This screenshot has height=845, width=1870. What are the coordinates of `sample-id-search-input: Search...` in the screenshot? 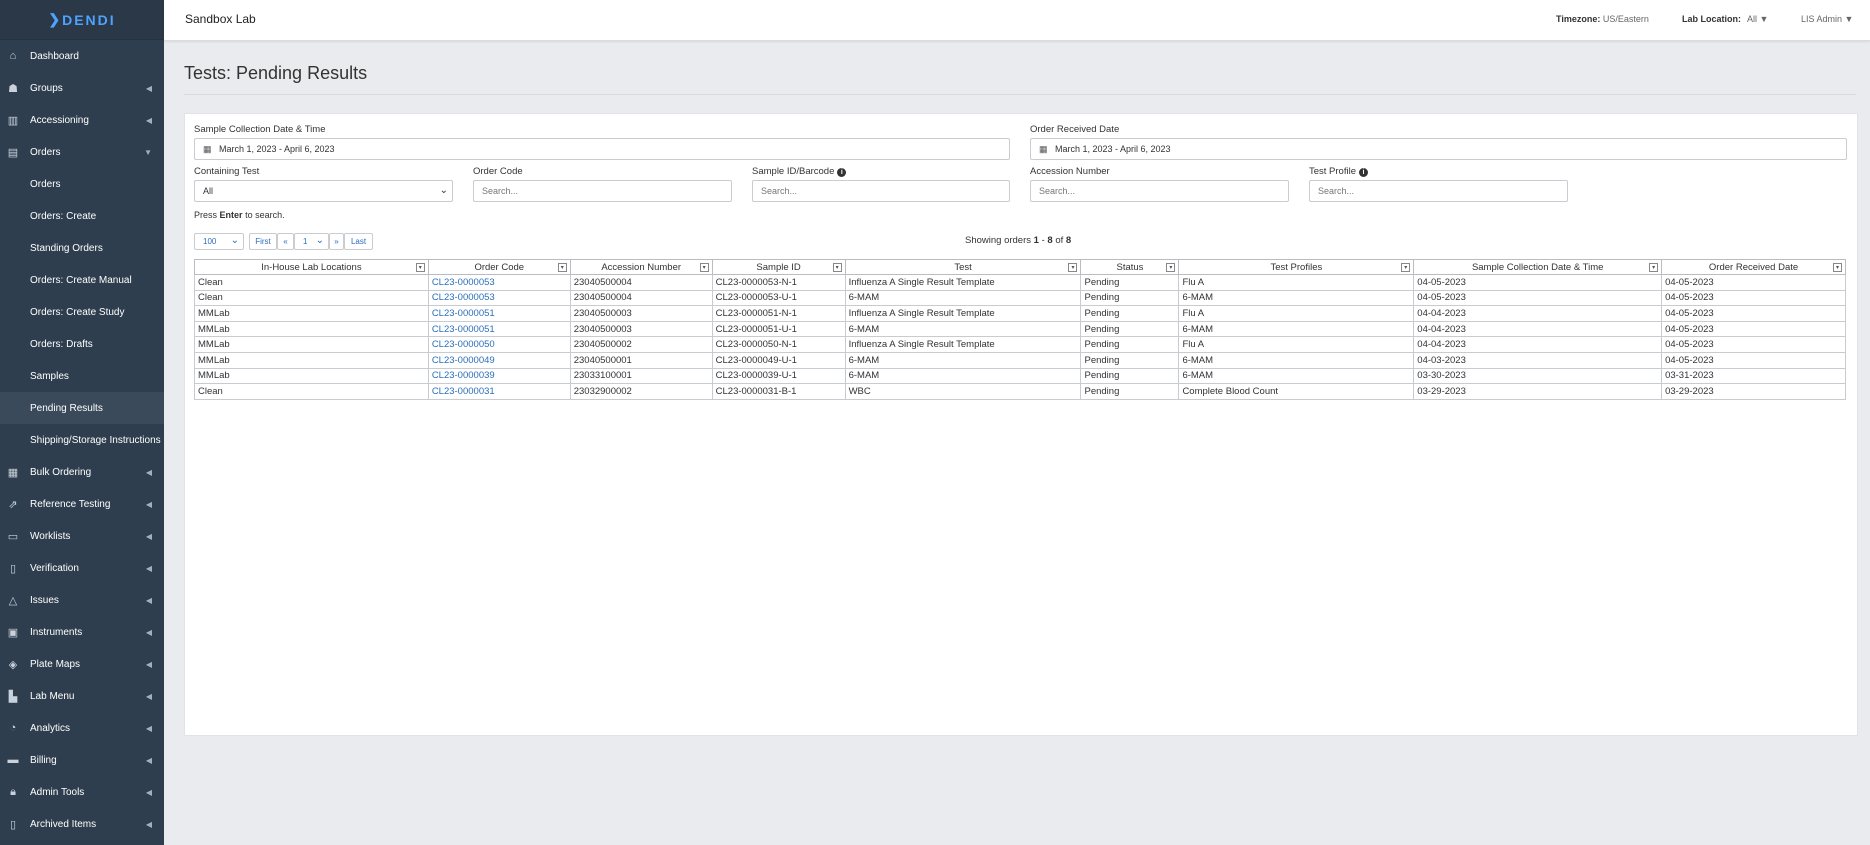 It's located at (881, 191).